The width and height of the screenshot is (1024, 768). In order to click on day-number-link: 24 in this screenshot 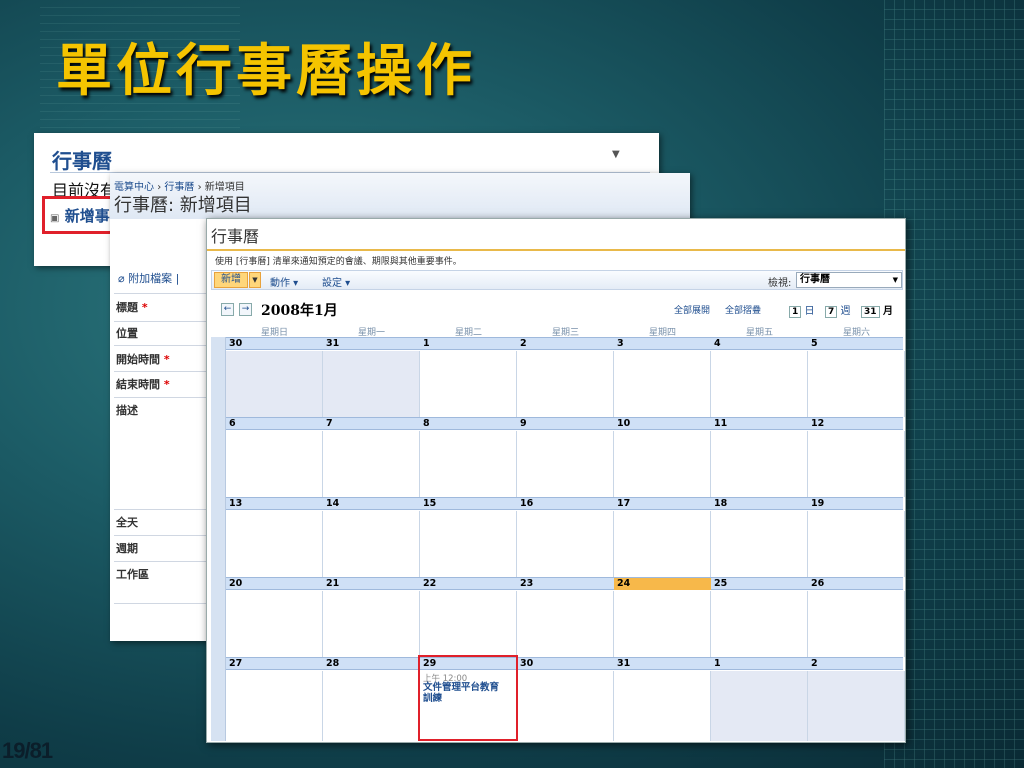, I will do `click(662, 584)`.